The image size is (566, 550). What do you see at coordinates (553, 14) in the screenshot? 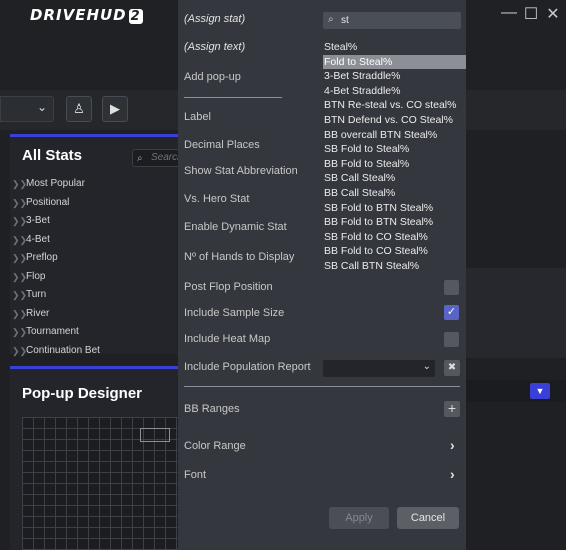
I see `close-icon: ✕` at bounding box center [553, 14].